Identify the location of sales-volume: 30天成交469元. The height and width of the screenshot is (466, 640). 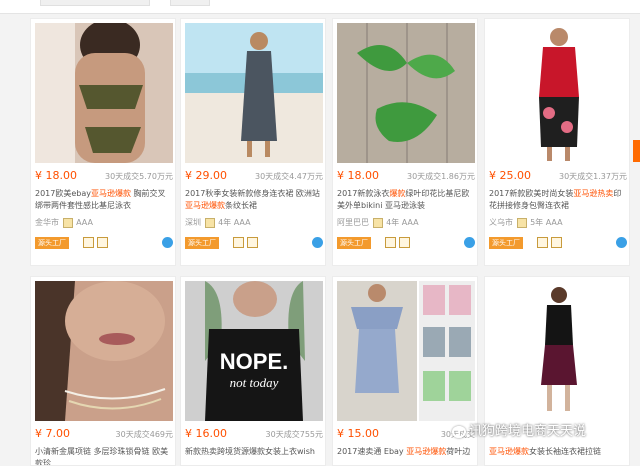
(144, 434).